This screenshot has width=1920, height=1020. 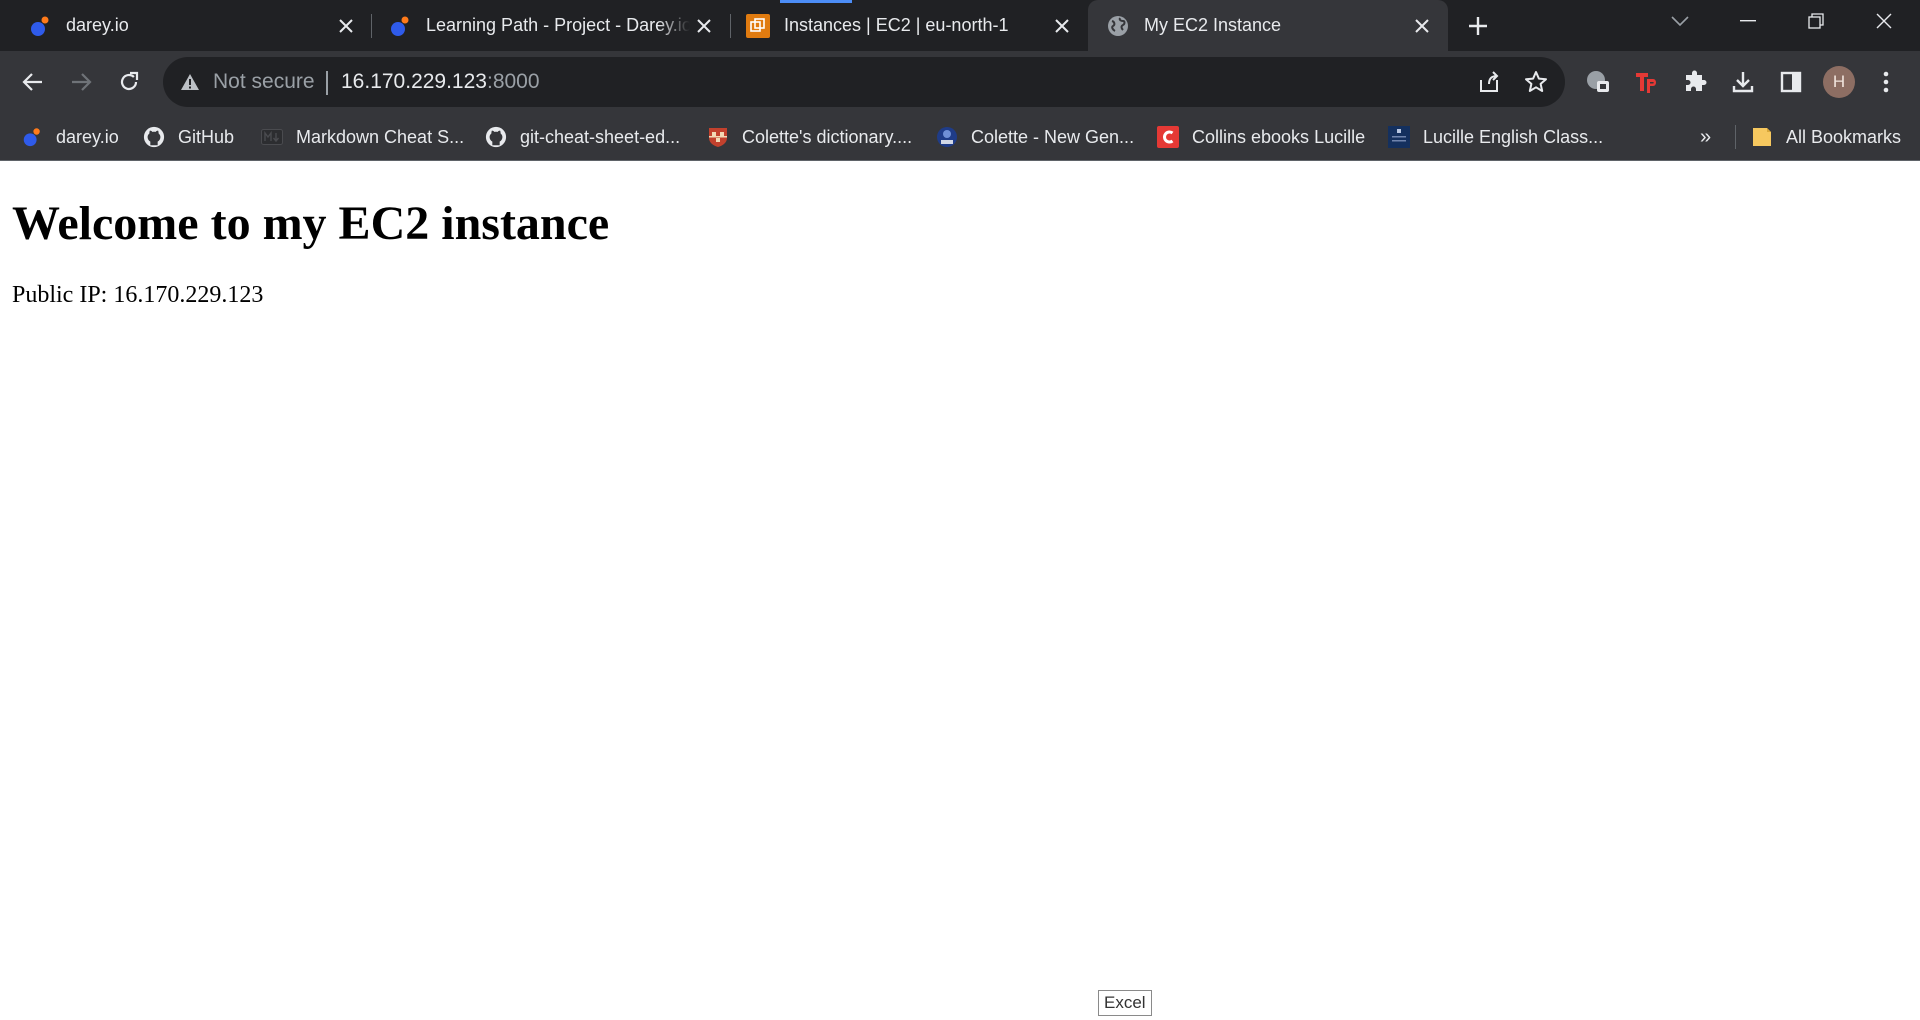 What do you see at coordinates (1791, 82) in the screenshot?
I see `side-panel-icon` at bounding box center [1791, 82].